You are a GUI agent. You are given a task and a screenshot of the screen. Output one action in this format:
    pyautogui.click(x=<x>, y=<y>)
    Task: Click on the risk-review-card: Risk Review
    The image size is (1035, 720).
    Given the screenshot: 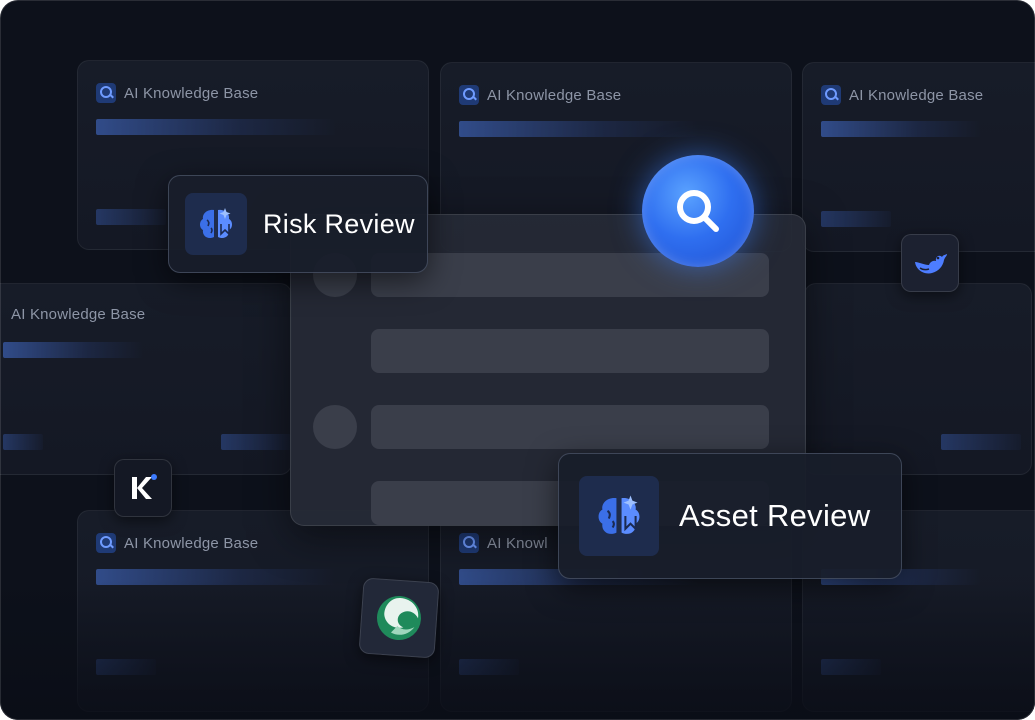 What is the action you would take?
    pyautogui.click(x=298, y=224)
    